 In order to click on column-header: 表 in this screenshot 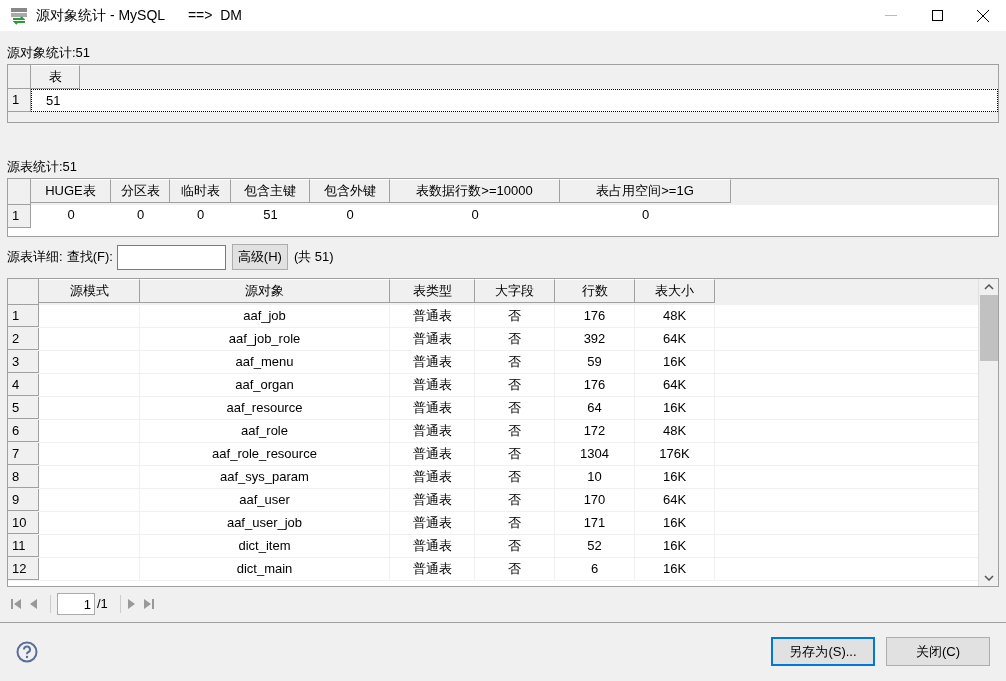, I will do `click(55, 77)`.